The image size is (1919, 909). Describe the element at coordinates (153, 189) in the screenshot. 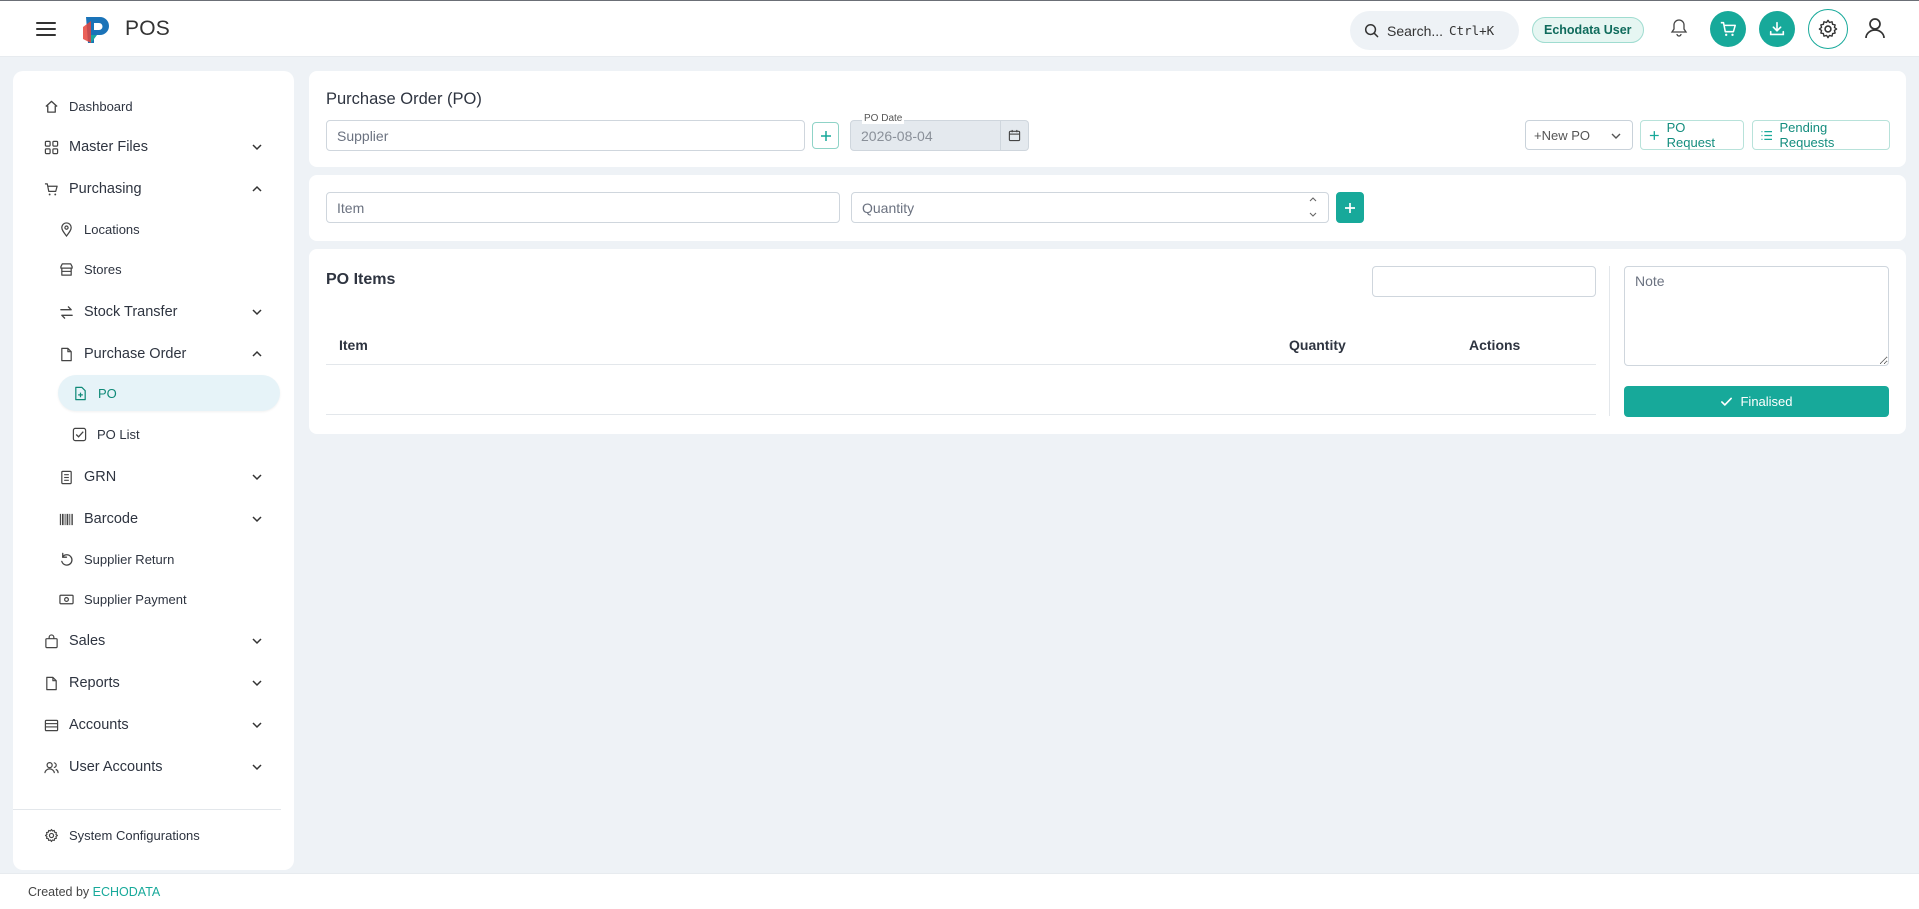

I see `sidebar-item-purchasing: Purchasing` at that location.